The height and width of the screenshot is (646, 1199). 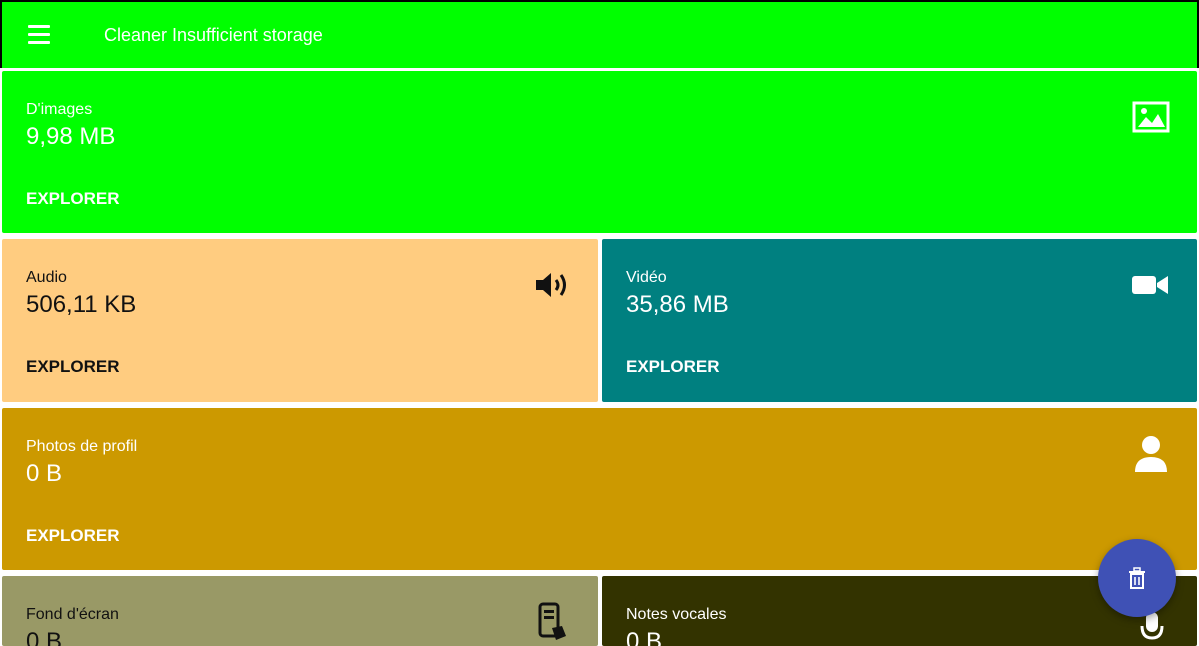 What do you see at coordinates (39, 26) in the screenshot?
I see `hamburger-icon` at bounding box center [39, 26].